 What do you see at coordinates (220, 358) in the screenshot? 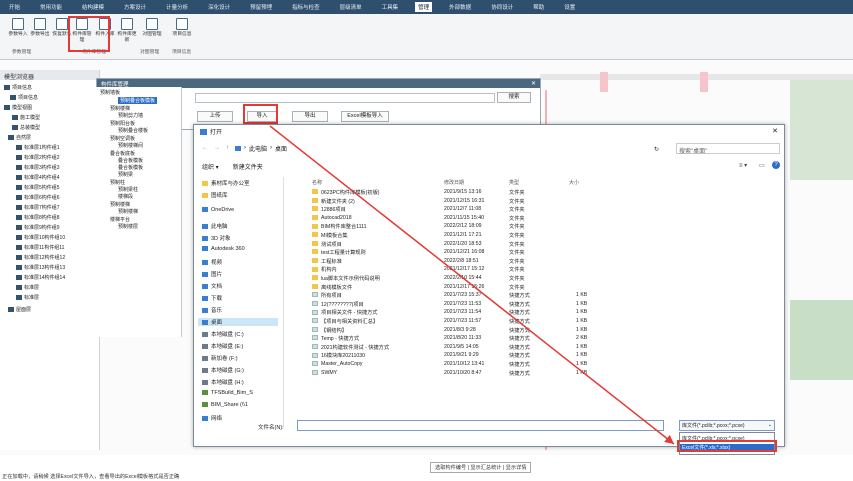
I see `nav-item: 新加卷 (F:)` at bounding box center [220, 358].